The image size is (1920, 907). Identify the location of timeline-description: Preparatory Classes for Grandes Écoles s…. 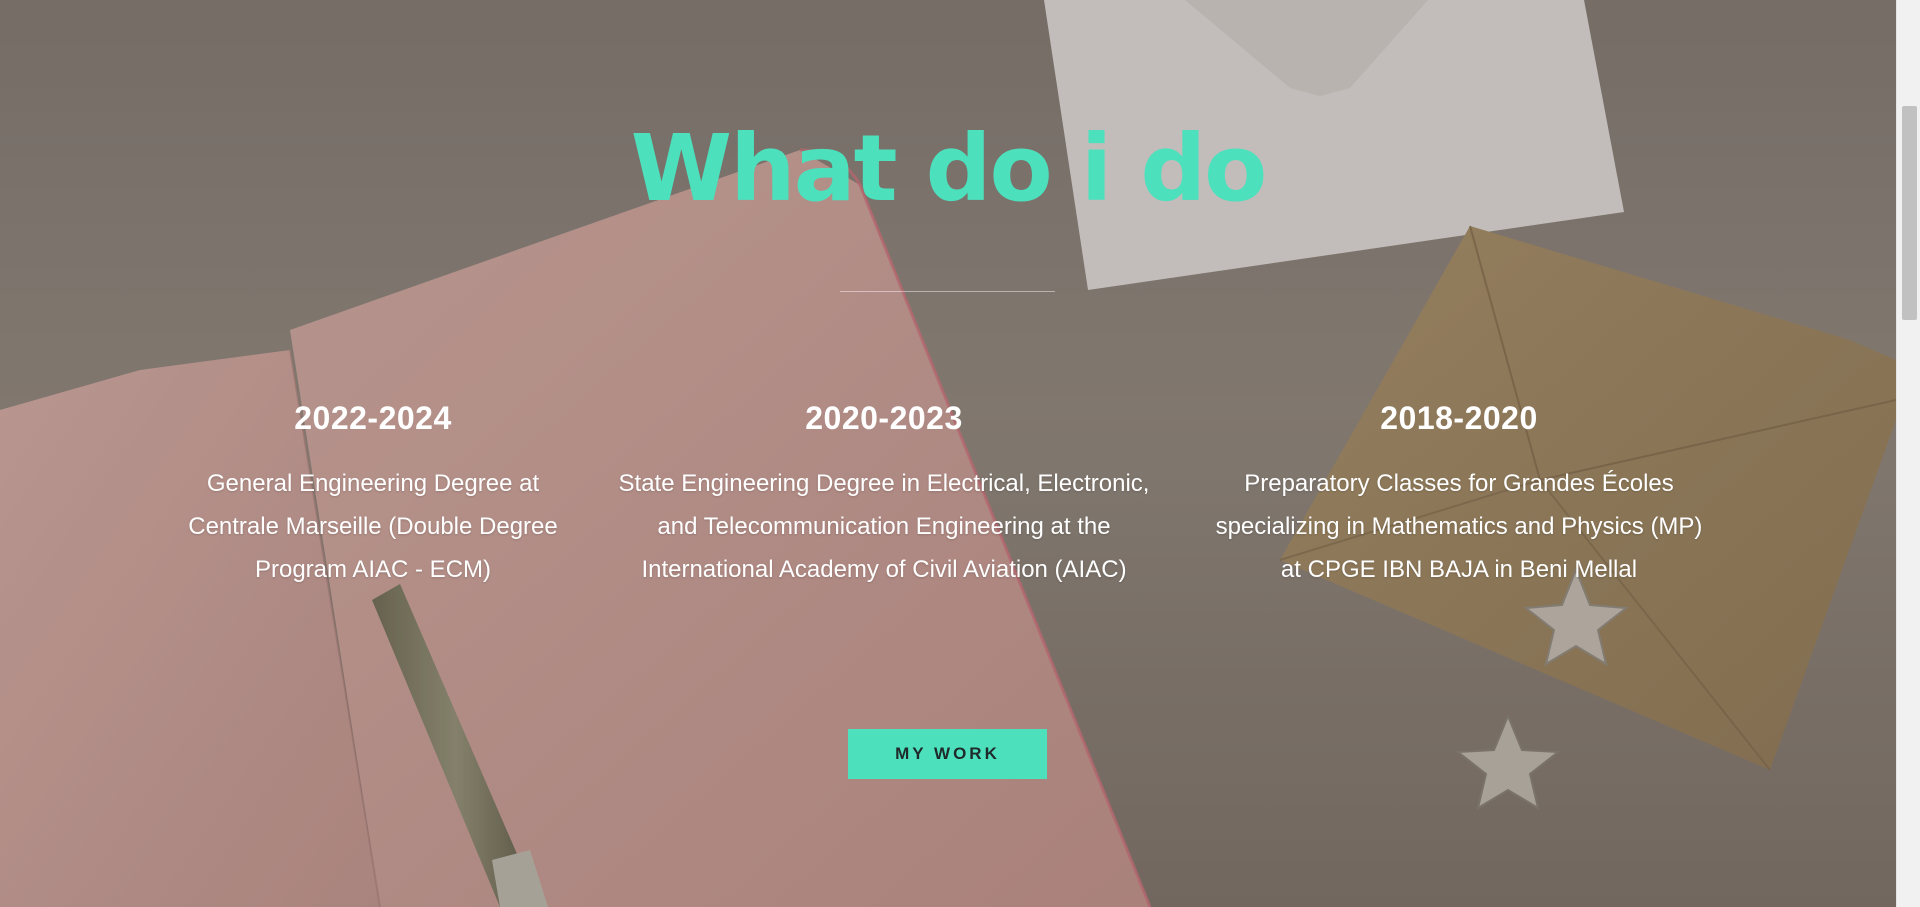
(1459, 526).